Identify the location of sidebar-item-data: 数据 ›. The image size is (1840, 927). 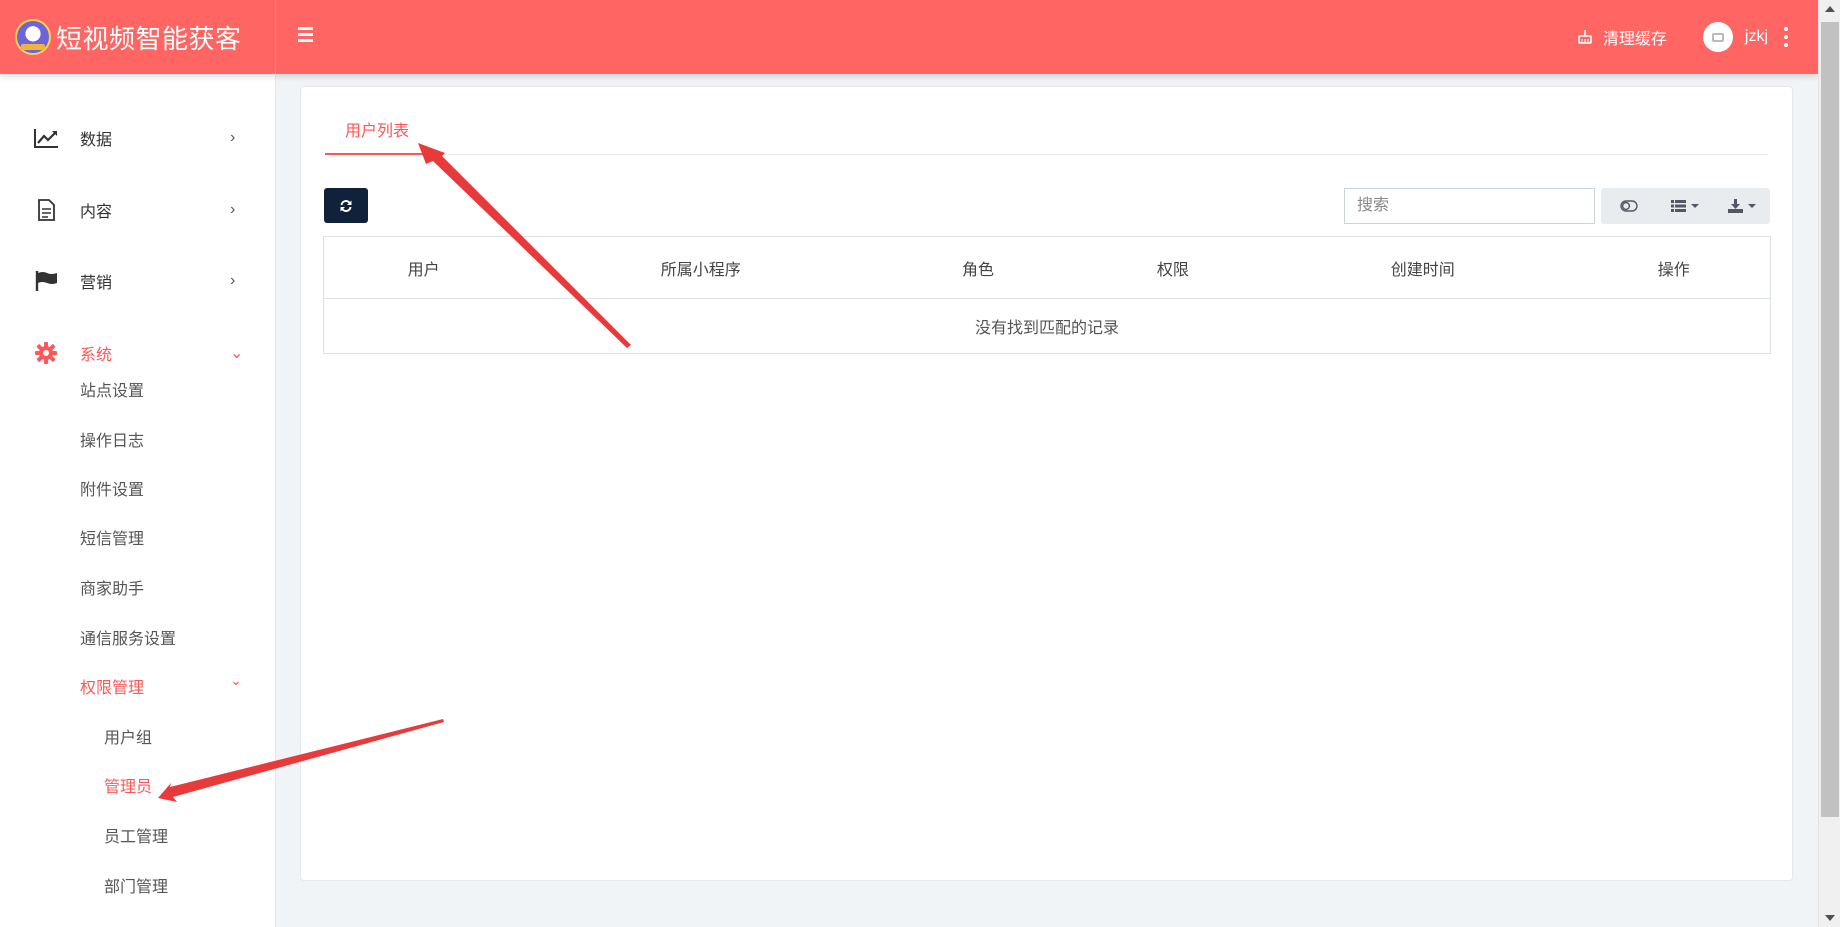
(138, 138).